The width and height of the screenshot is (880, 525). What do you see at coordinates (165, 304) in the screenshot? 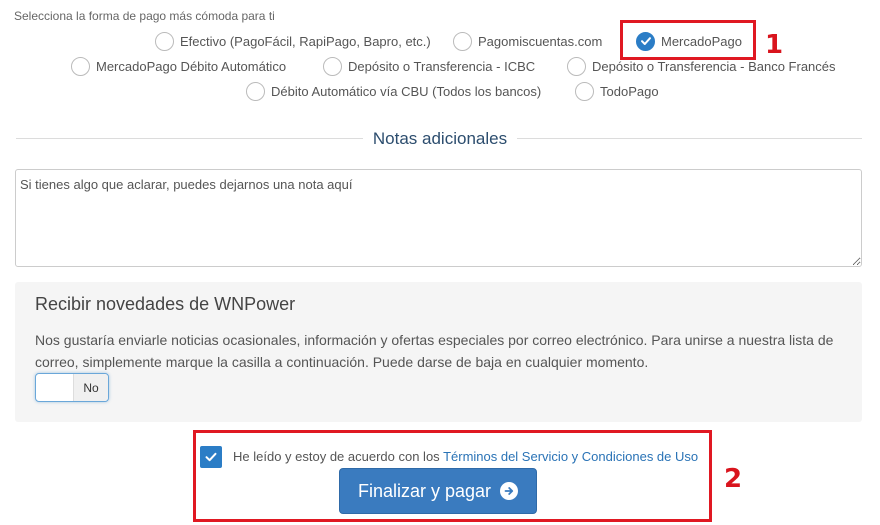
I see `newsletter-title: Recibir novedades de WNPower` at bounding box center [165, 304].